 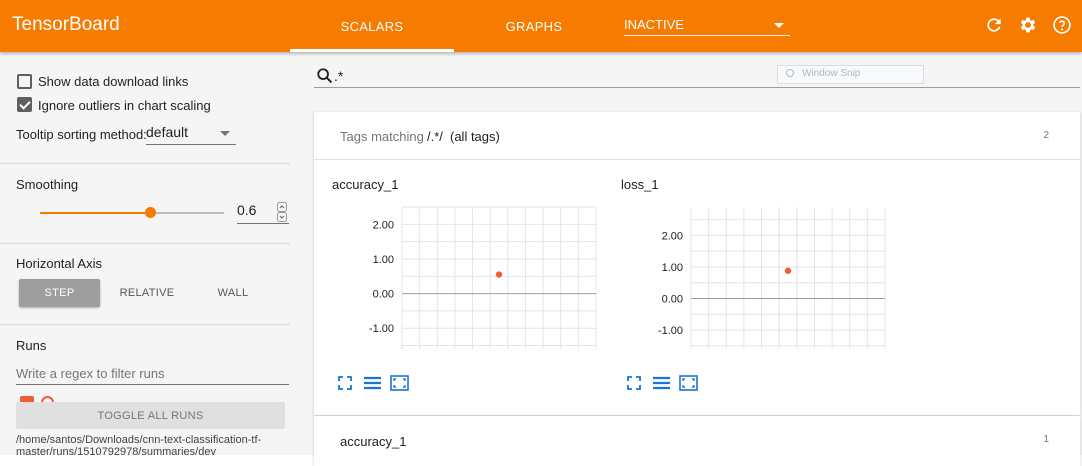 What do you see at coordinates (263, 213) in the screenshot?
I see `smoothing-input: 0.6` at bounding box center [263, 213].